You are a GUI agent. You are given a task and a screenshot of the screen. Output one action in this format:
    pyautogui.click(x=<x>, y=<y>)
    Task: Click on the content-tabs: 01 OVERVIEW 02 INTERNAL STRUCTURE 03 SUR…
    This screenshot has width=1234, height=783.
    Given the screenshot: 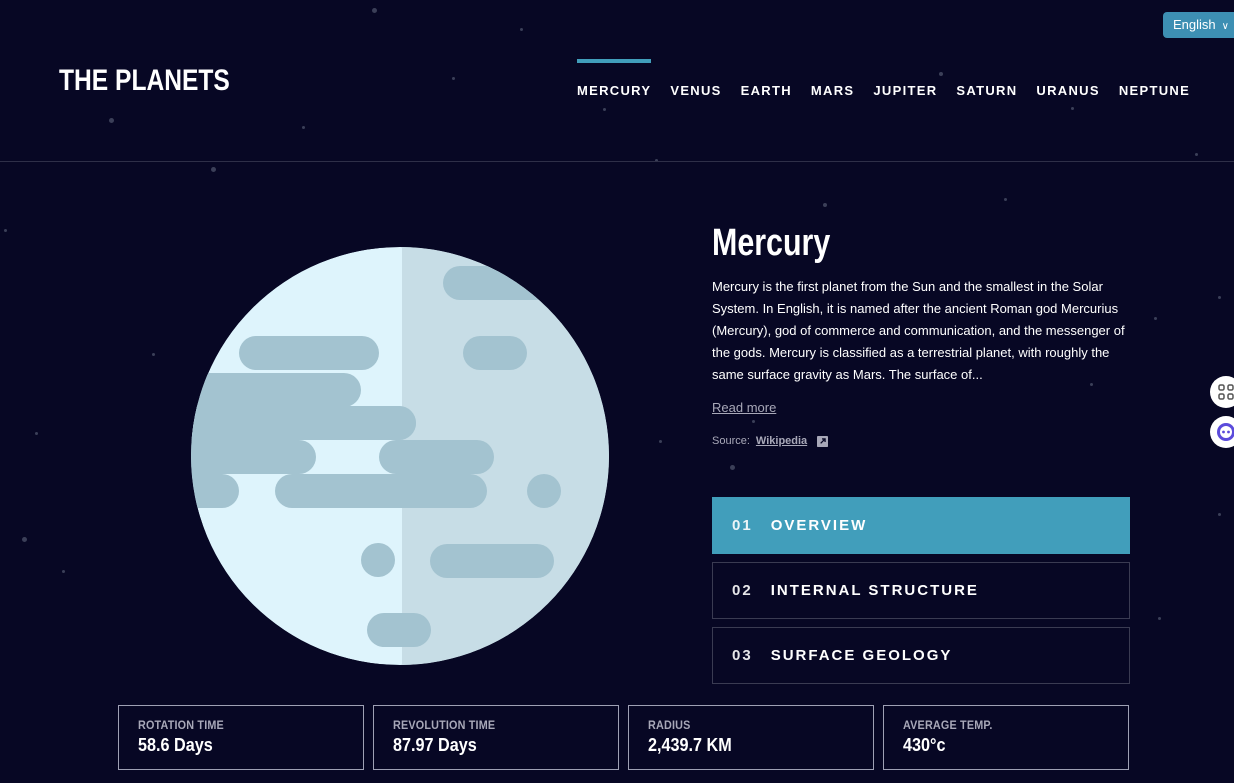 What is the action you would take?
    pyautogui.click(x=921, y=594)
    